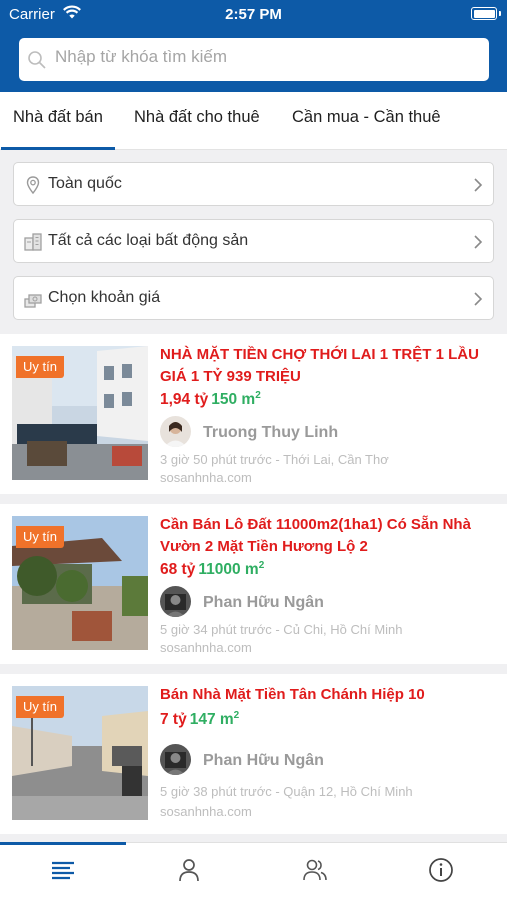 This screenshot has height=900, width=507. What do you see at coordinates (184, 400) in the screenshot?
I see `listing-price: 1,94 tỷ` at bounding box center [184, 400].